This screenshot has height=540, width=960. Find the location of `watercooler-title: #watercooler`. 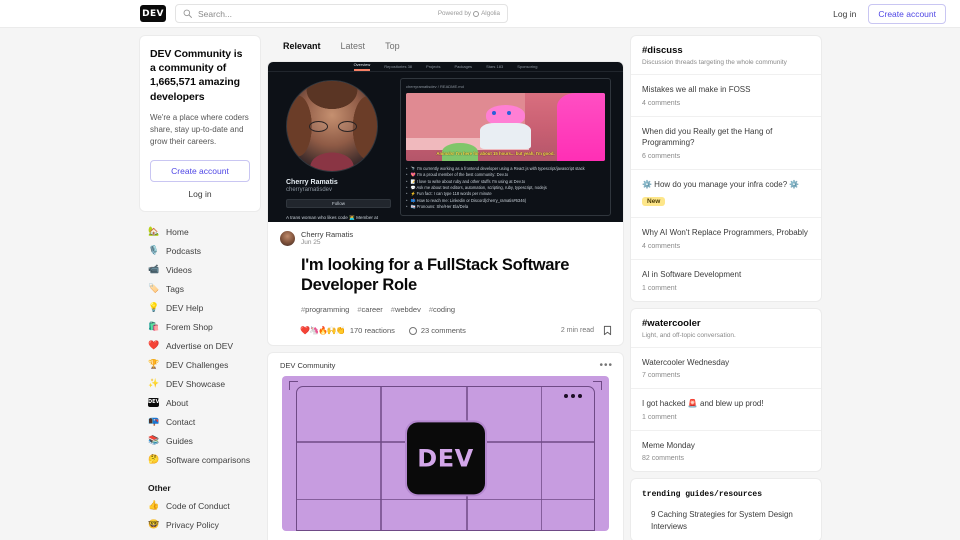

watercooler-title: #watercooler is located at coordinates (726, 323).